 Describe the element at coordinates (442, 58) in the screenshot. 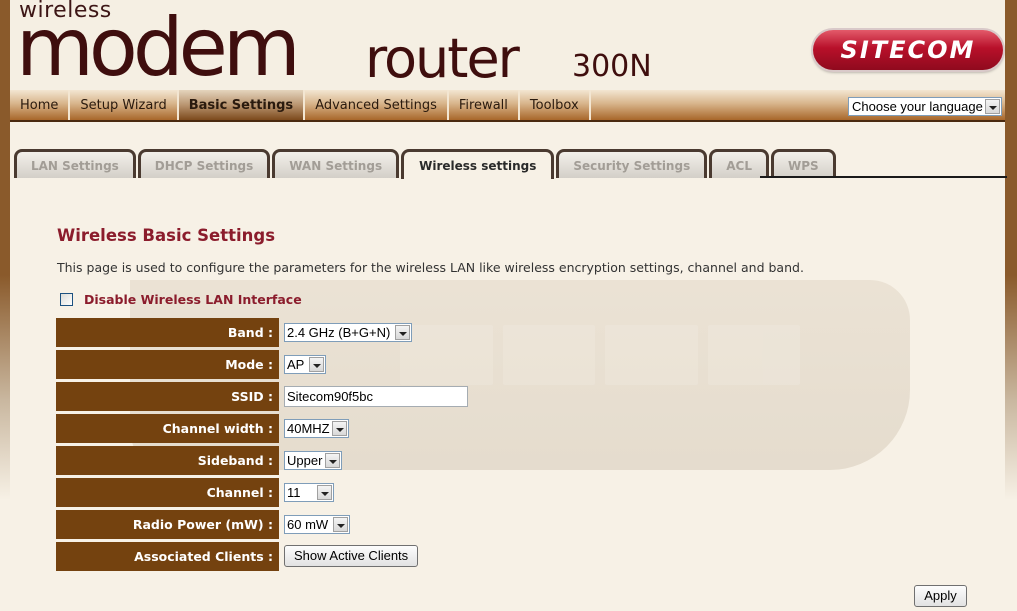

I see `logo-router-text: router` at that location.